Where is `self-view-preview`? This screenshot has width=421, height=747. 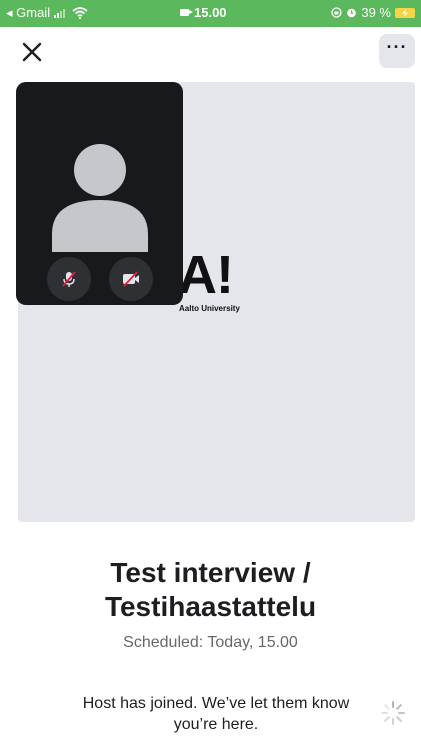
self-view-preview is located at coordinates (99, 193).